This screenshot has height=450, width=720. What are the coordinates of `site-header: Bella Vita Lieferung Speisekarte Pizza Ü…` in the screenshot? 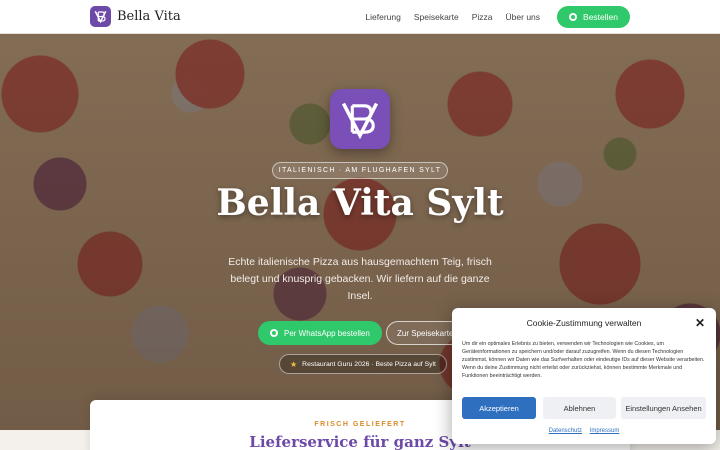 It's located at (360, 17).